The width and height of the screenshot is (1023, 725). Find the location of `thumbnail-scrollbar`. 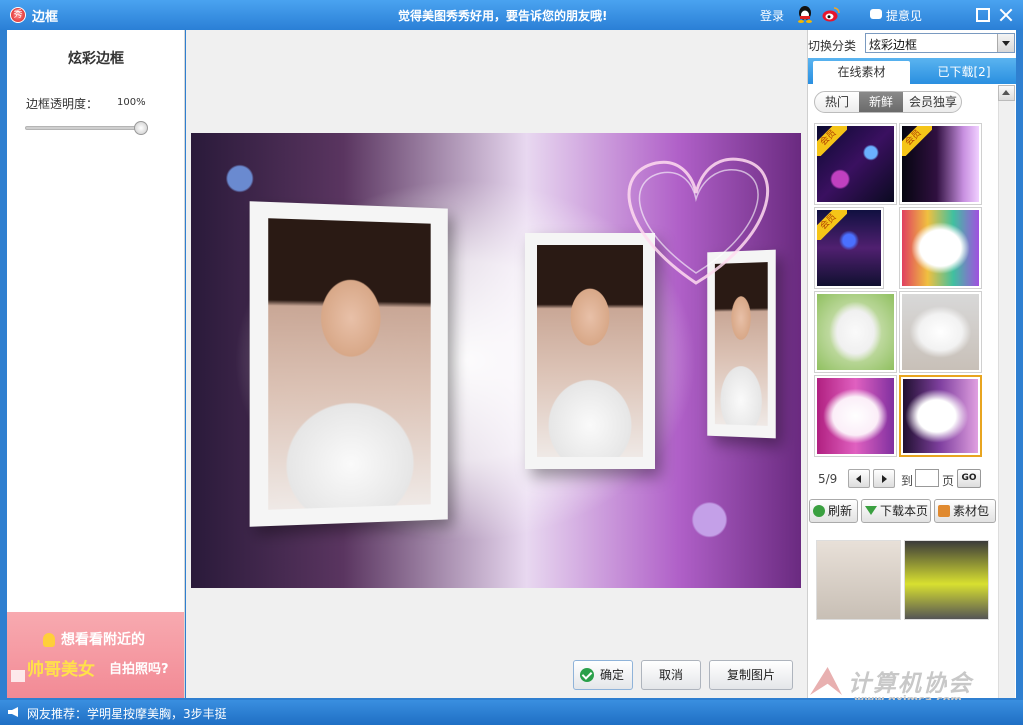

thumbnail-scrollbar is located at coordinates (1006, 391).